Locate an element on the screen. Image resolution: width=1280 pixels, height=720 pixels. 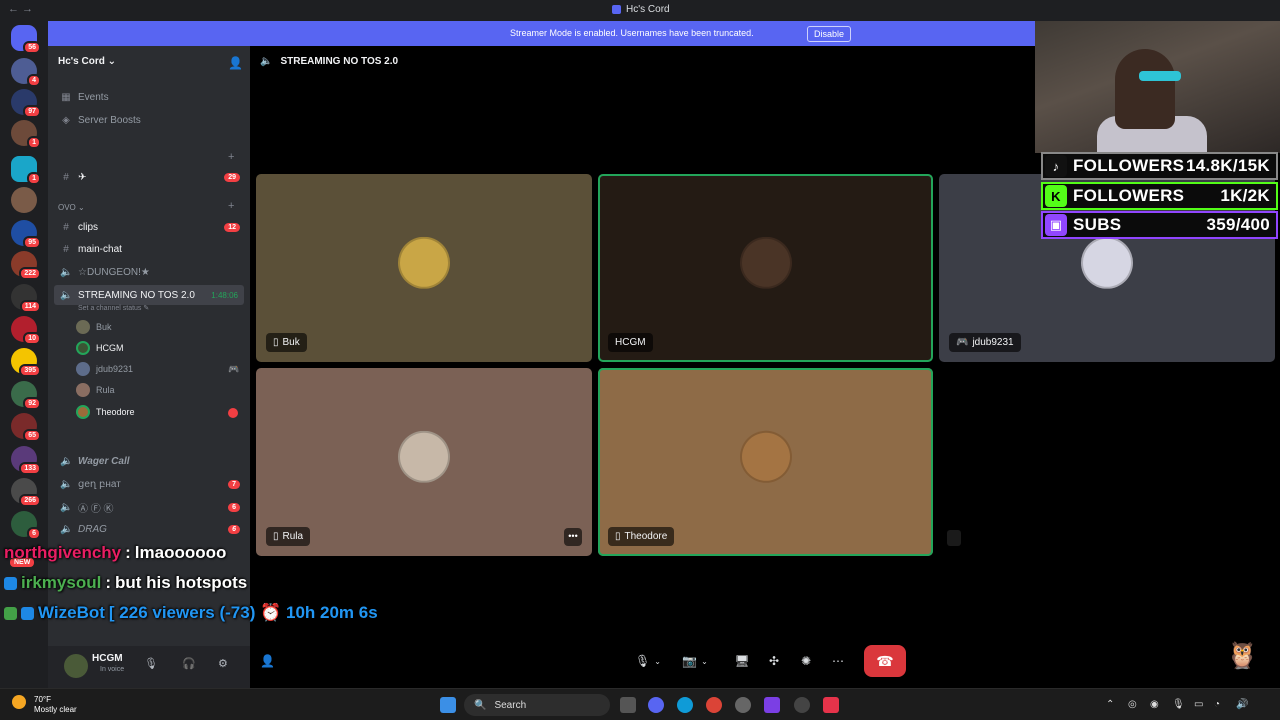
server-icon: 4 is located at coordinates (26, 72).